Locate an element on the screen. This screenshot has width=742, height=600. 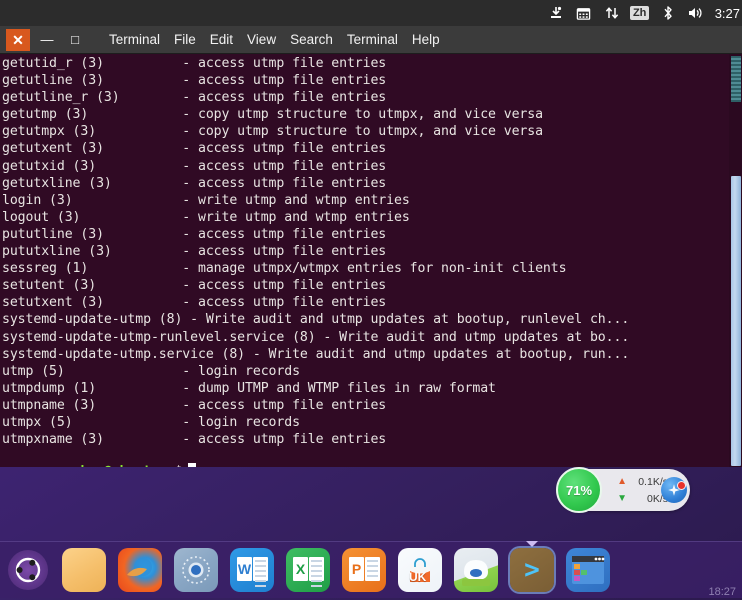
excel-icon: X is located at coordinates (308, 570).